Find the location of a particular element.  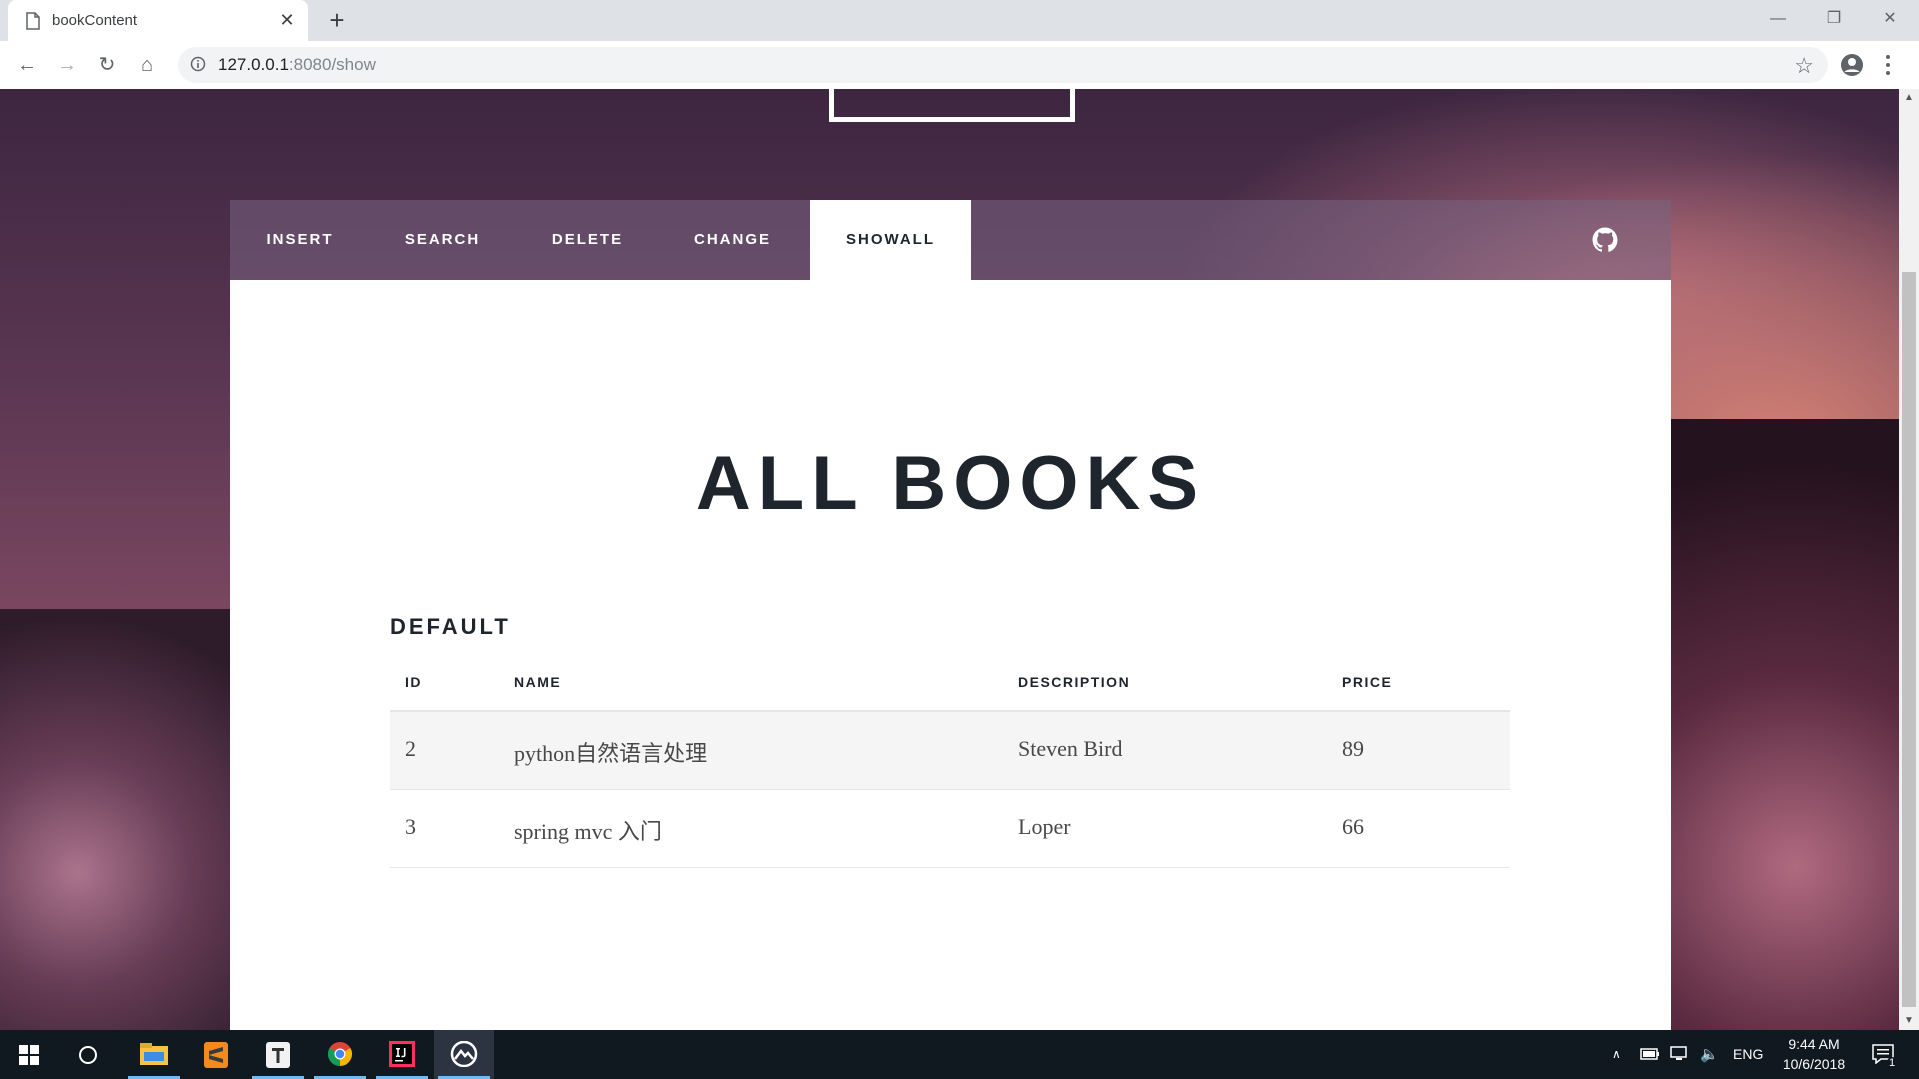

scroll-thumb is located at coordinates (1909, 639).